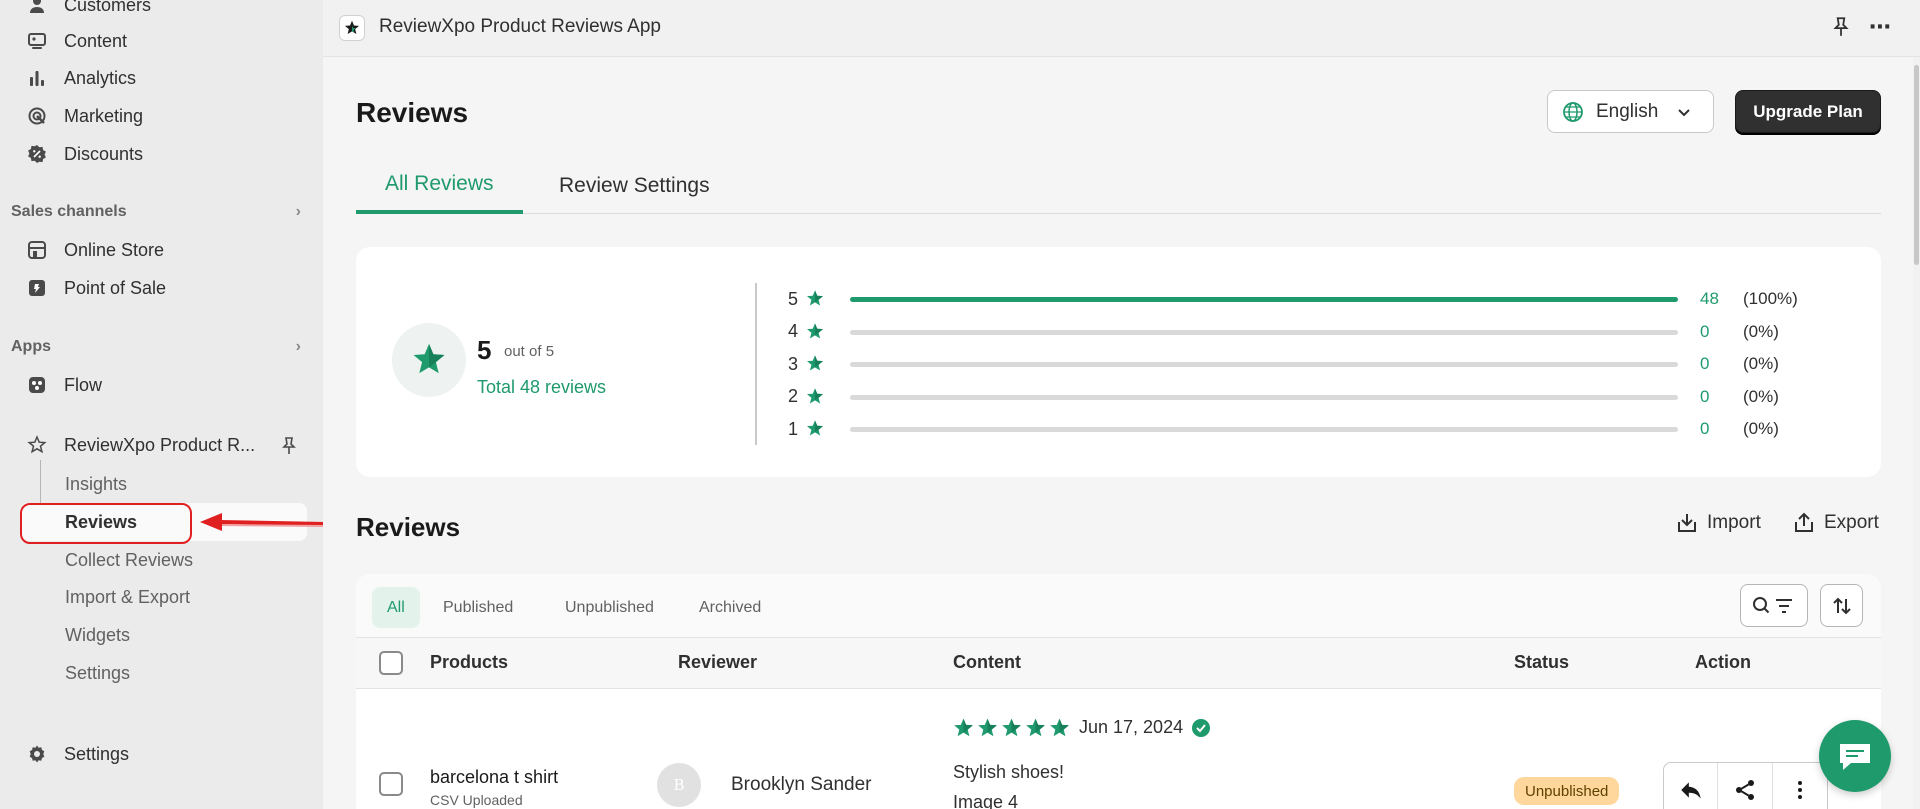 This screenshot has height=809, width=1920. What do you see at coordinates (1808, 111) in the screenshot?
I see `upgrade-plan-button: Upgrade Plan` at bounding box center [1808, 111].